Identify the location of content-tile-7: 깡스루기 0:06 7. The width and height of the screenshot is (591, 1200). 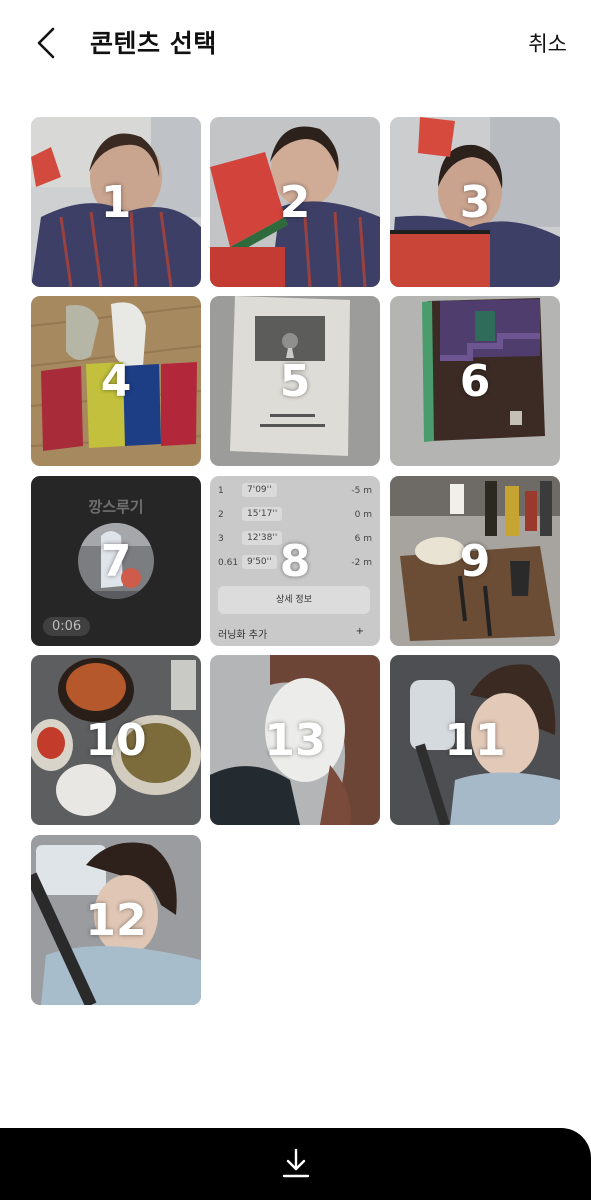
(116, 561).